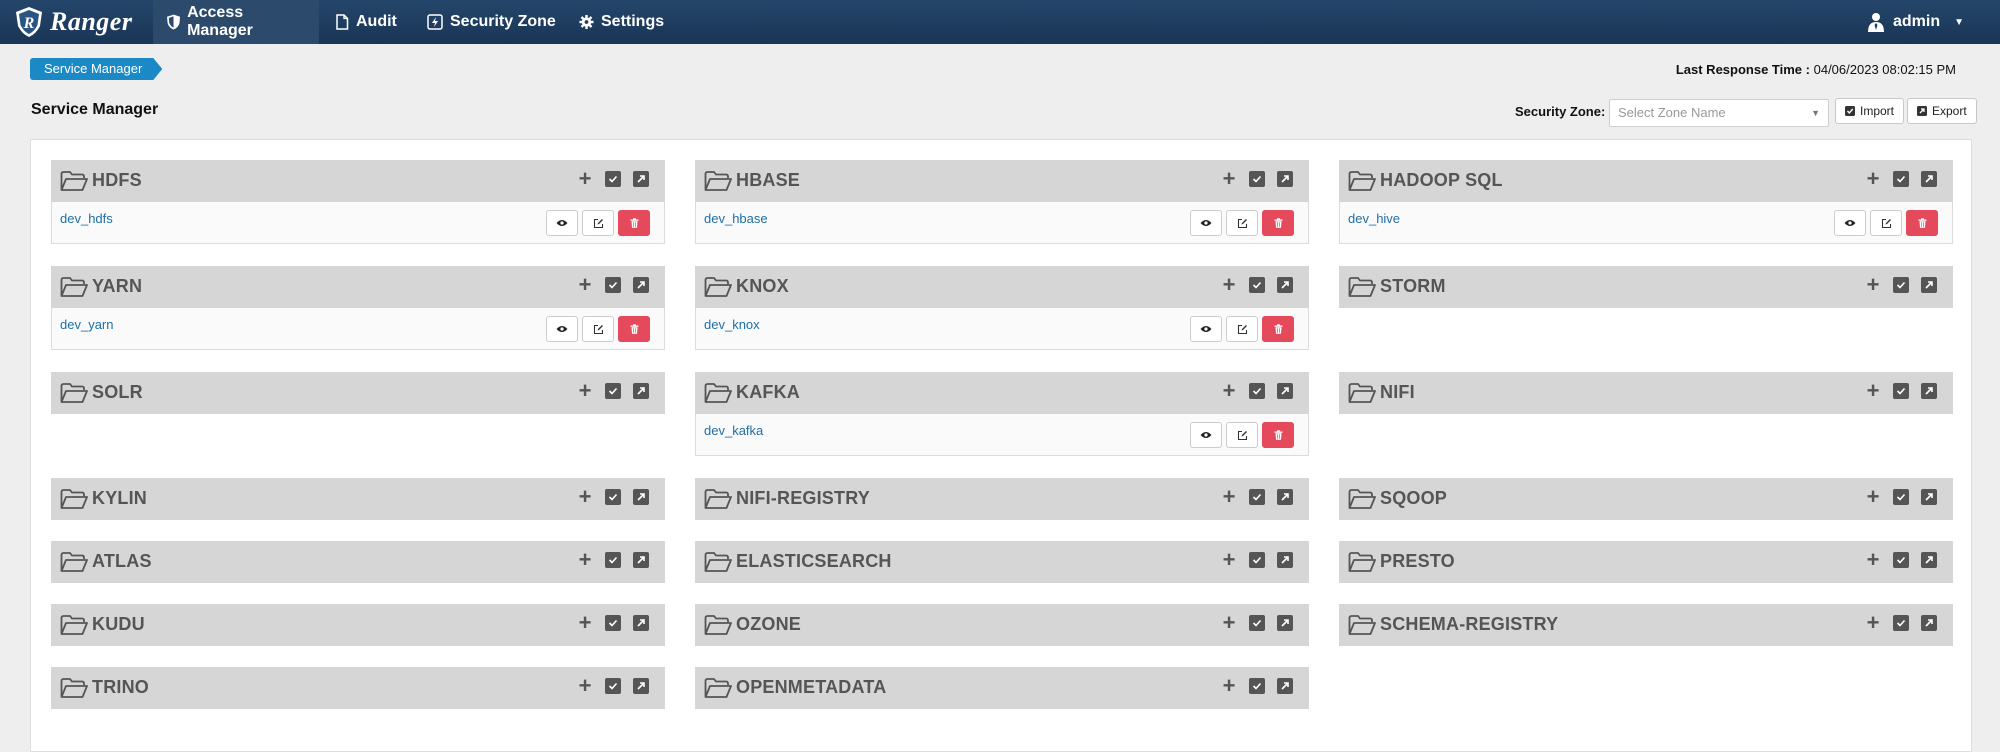 Image resolution: width=2000 pixels, height=752 pixels. Describe the element at coordinates (1870, 111) in the screenshot. I see `import-button: Import` at that location.